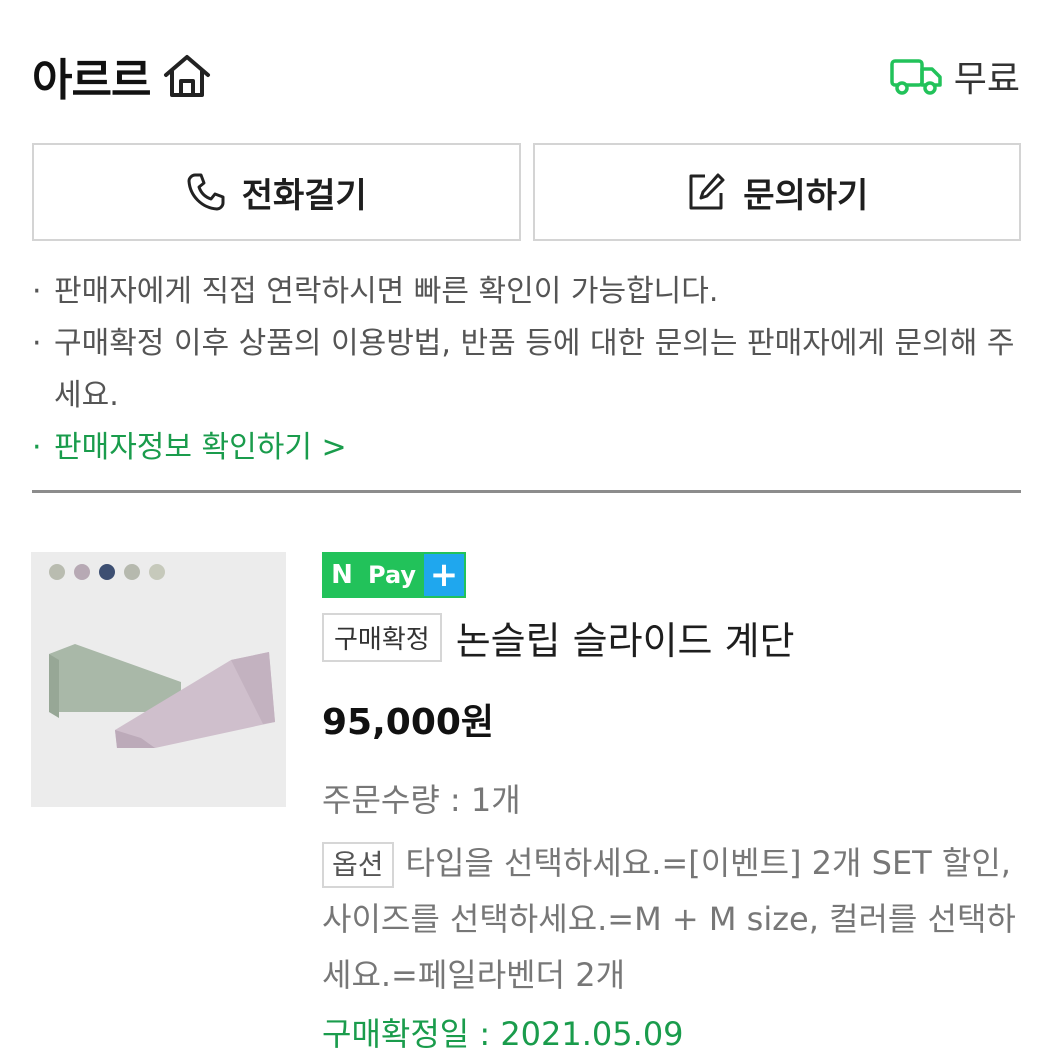 This screenshot has height=1055, width=1052. What do you see at coordinates (806, 195) in the screenshot?
I see `inquiry-button-label: 문의하기` at bounding box center [806, 195].